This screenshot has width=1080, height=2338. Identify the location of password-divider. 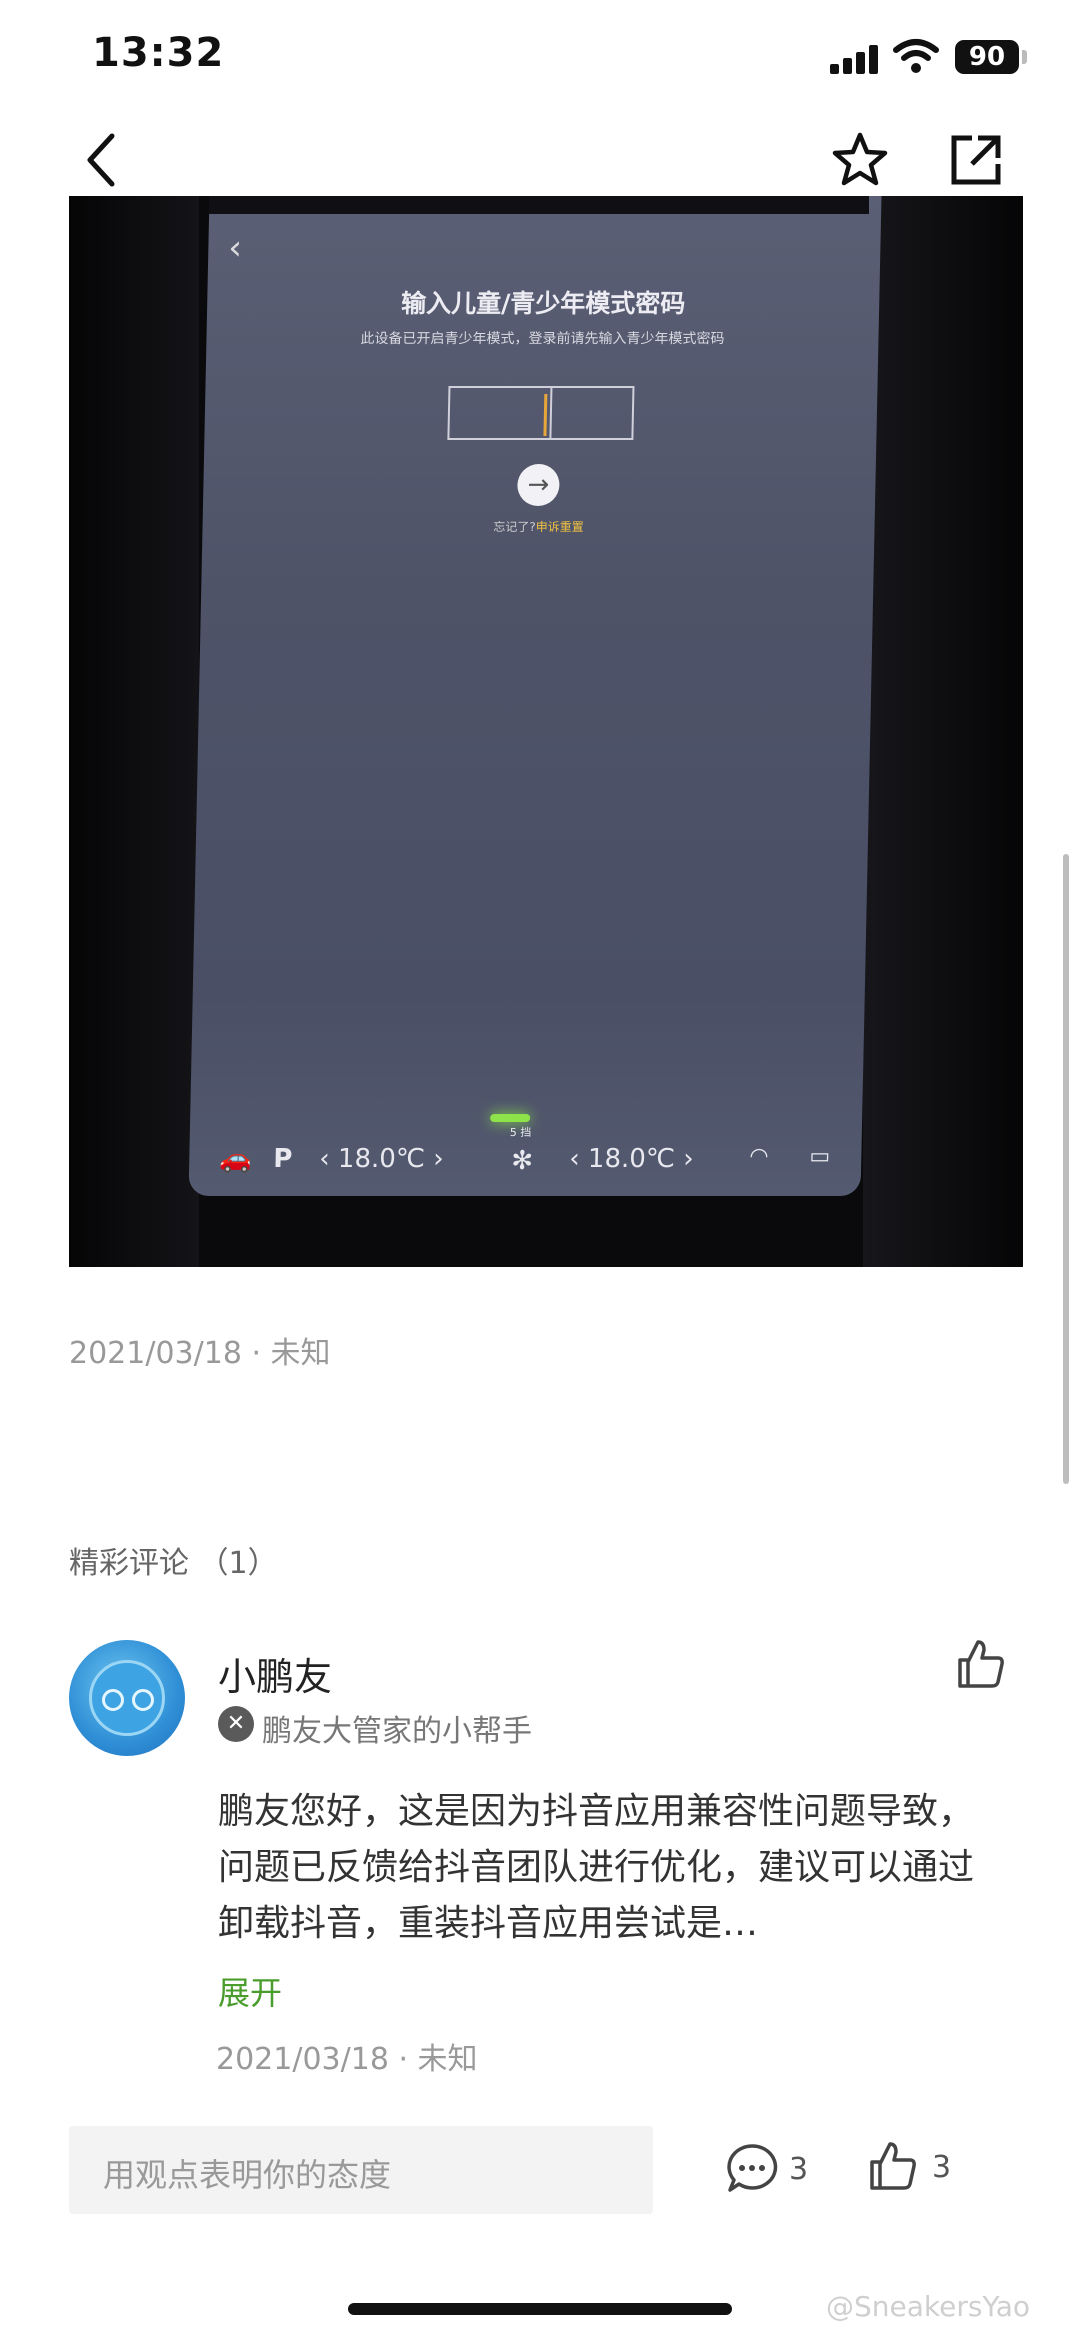
(551, 413).